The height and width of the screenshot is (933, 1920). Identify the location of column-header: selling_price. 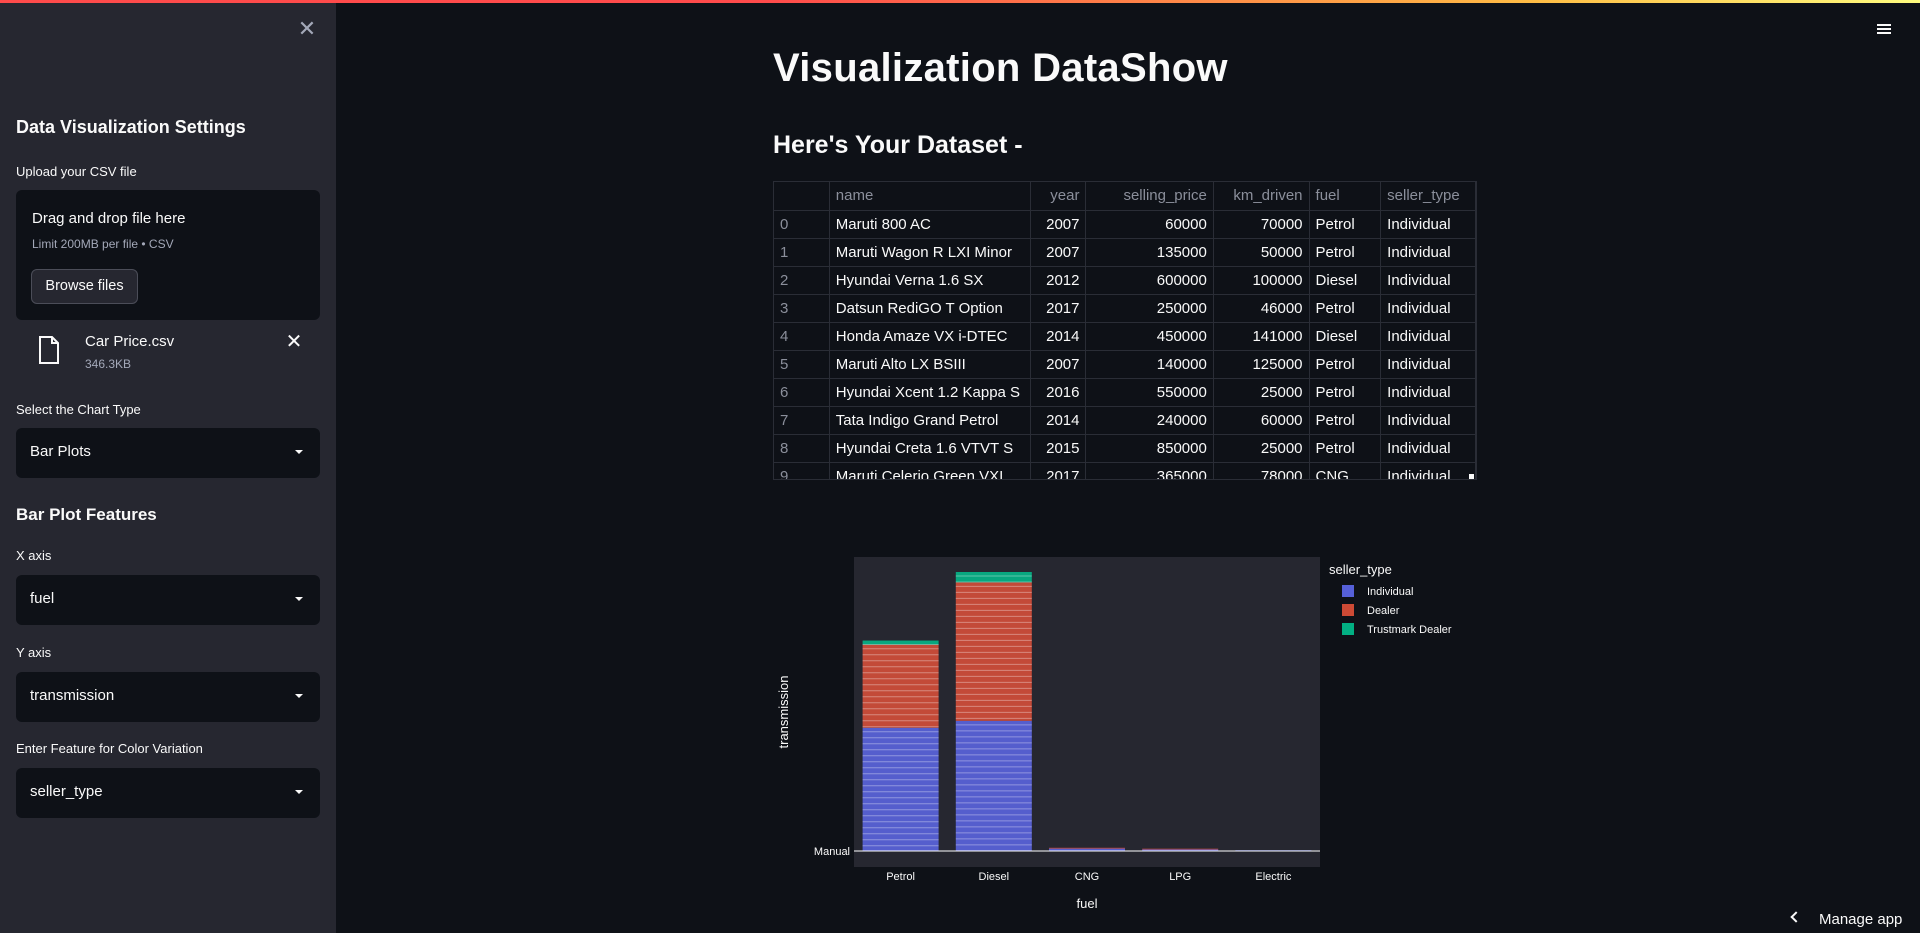
(1149, 196).